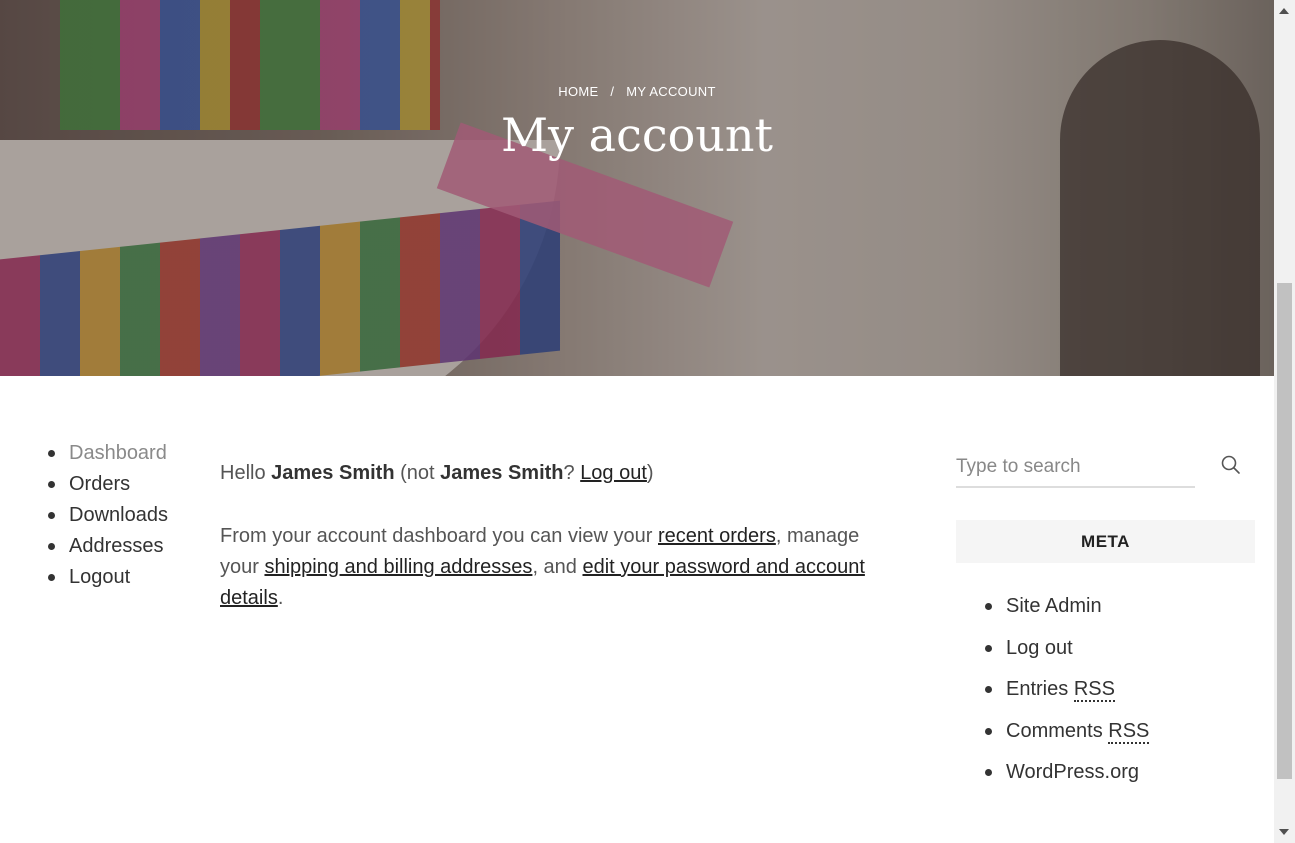  I want to click on comments-rss-label: Comments, so click(1057, 730).